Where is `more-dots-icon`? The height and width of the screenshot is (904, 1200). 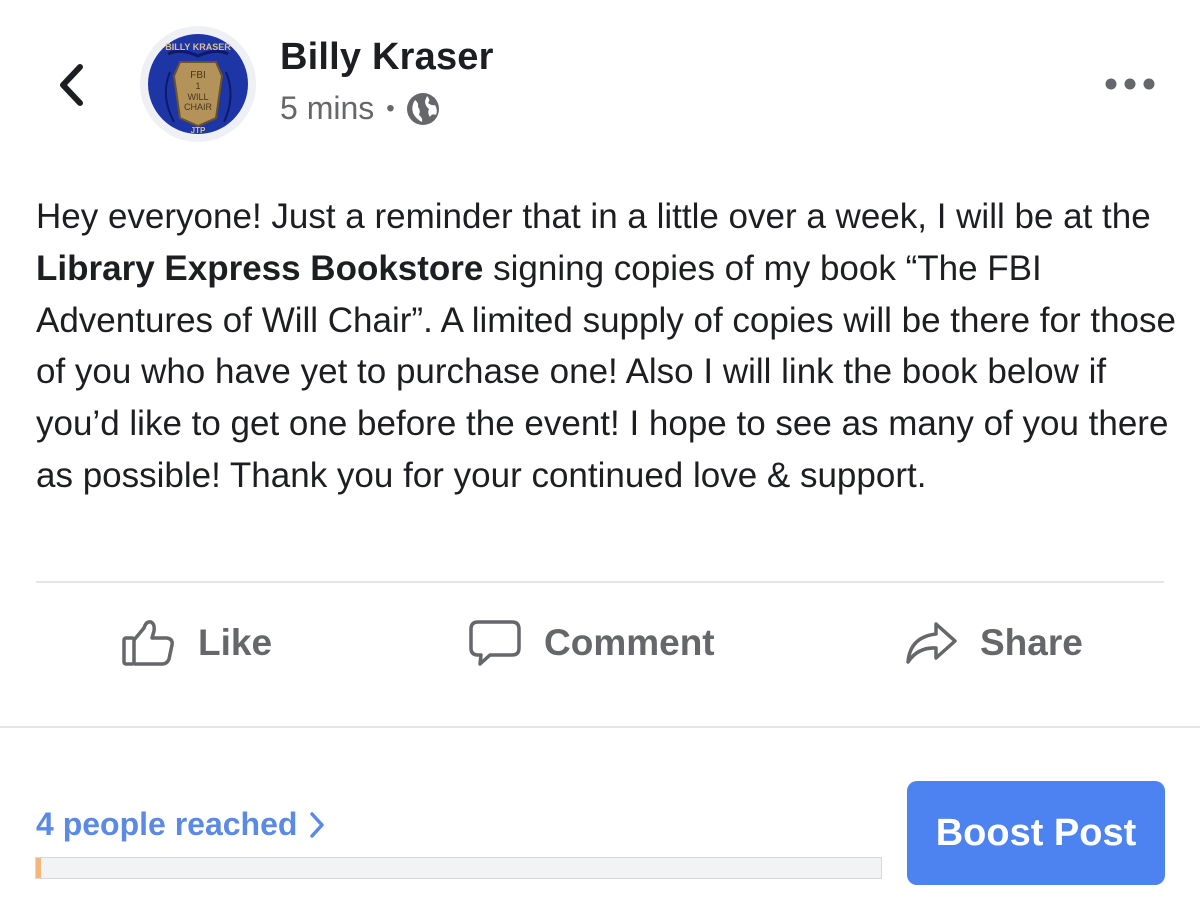
more-dots-icon is located at coordinates (1130, 84).